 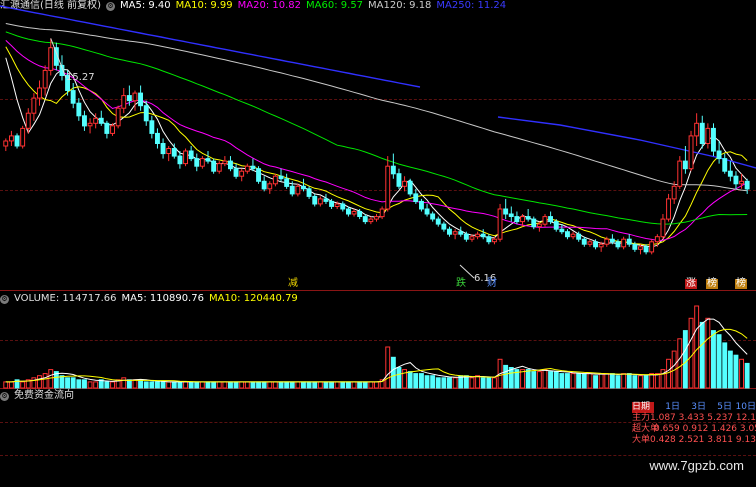 I want to click on tab-5day: 5日, so click(x=719, y=407).